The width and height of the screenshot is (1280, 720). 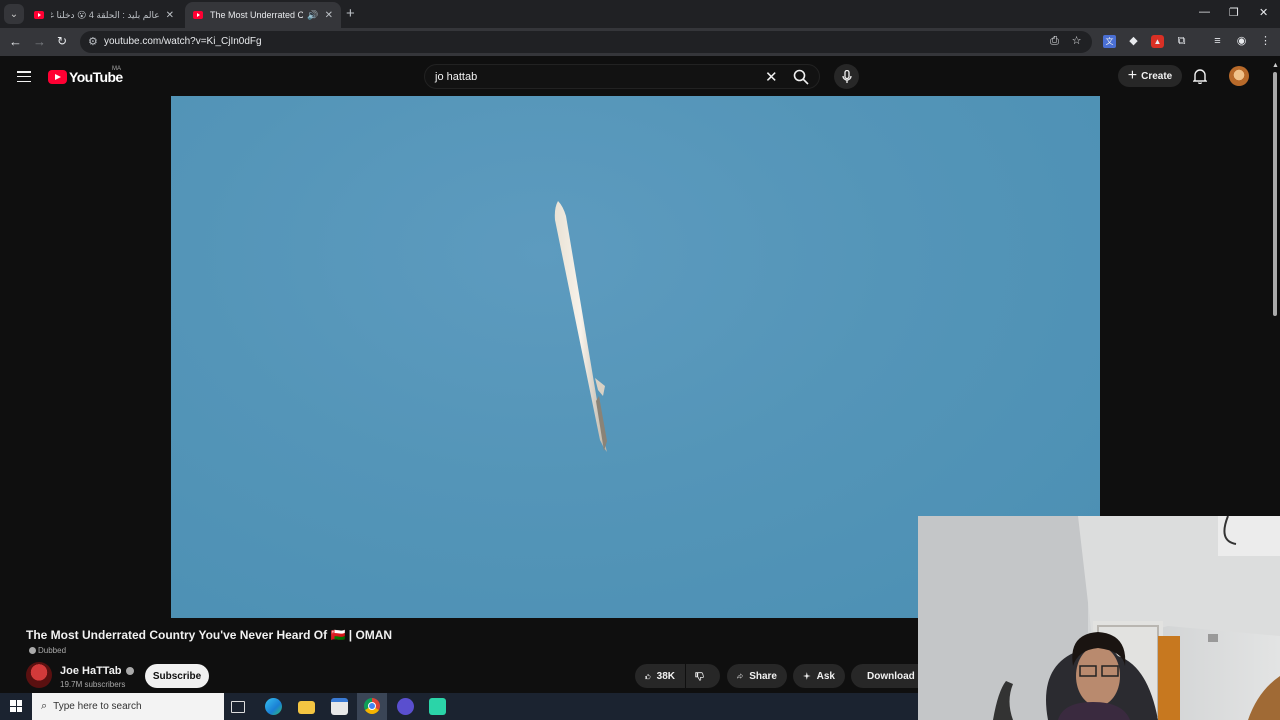 I want to click on like-count: 38K, so click(x=665, y=676).